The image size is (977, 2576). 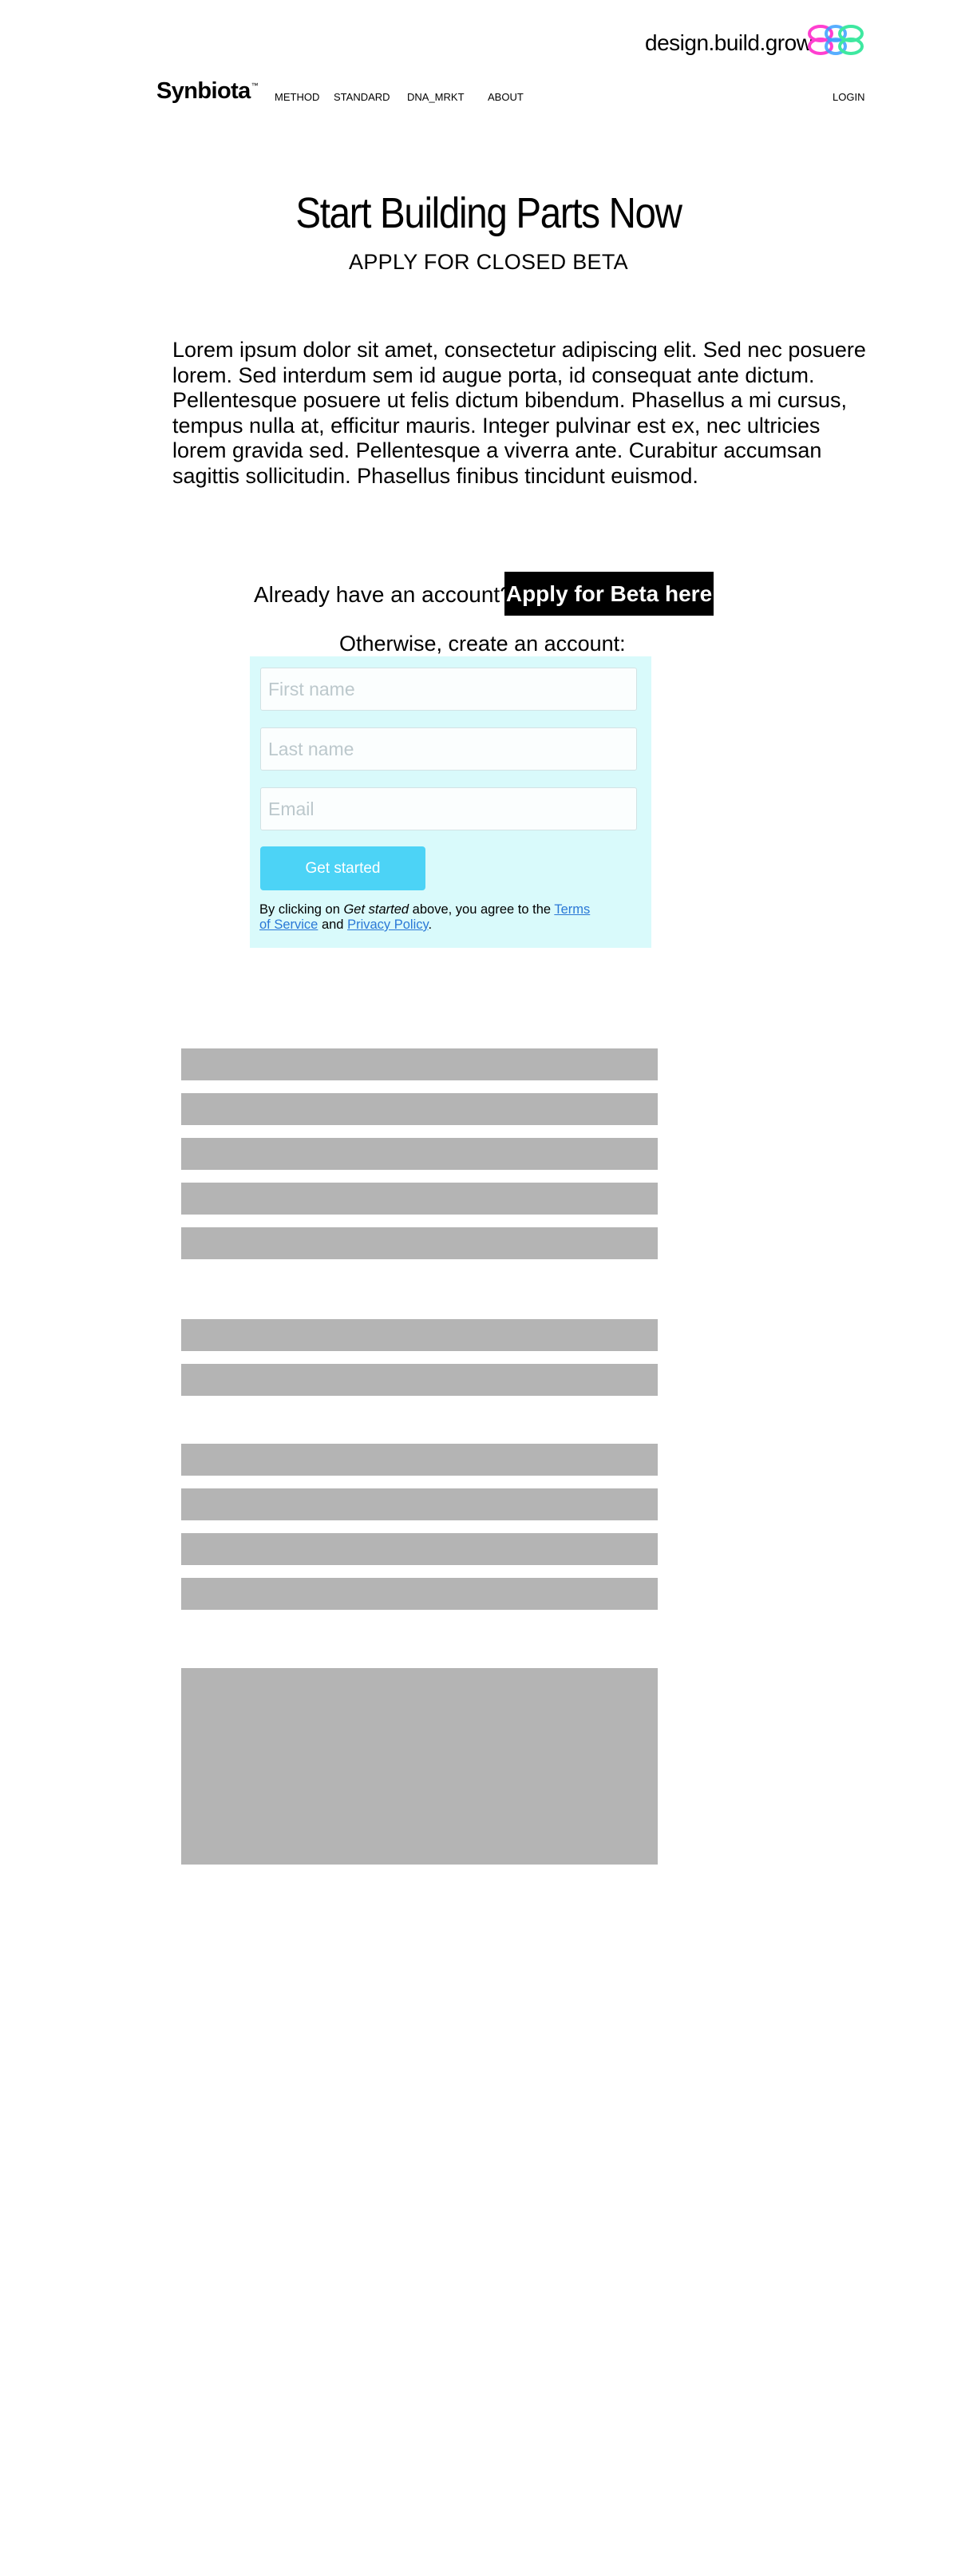 I want to click on email-input, so click(x=449, y=808).